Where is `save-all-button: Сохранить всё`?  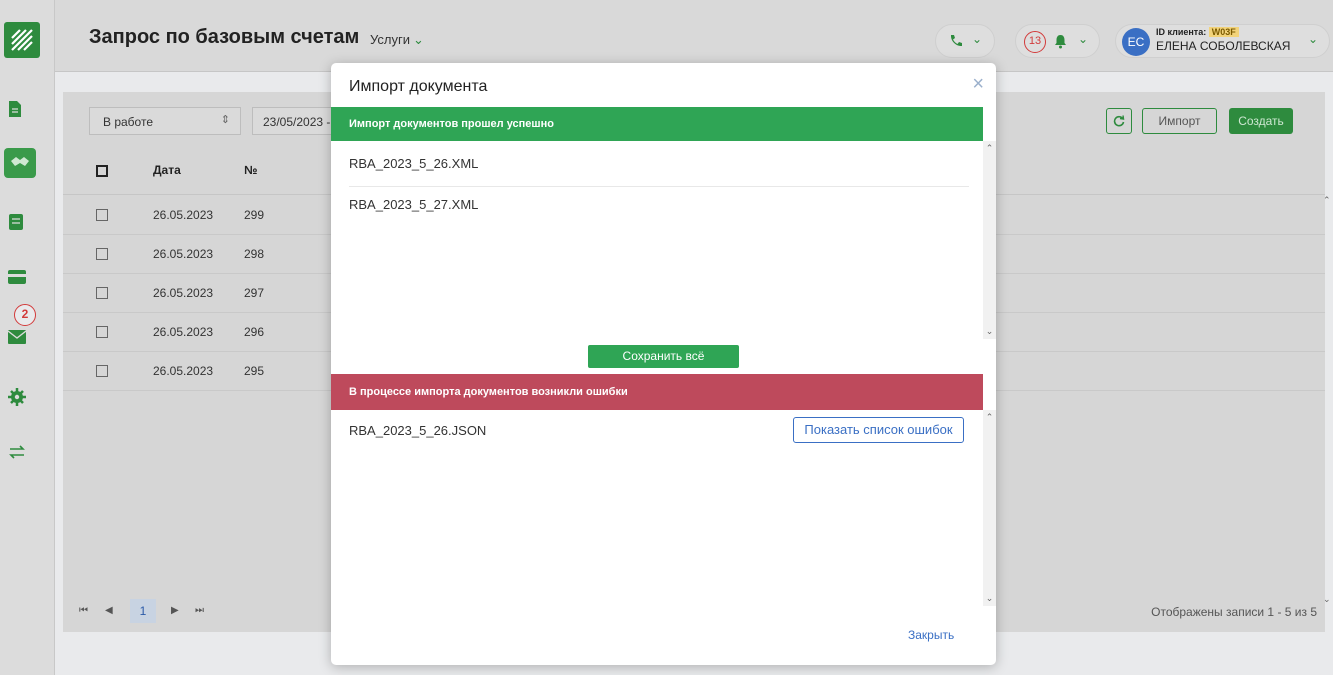 save-all-button: Сохранить всё is located at coordinates (663, 356).